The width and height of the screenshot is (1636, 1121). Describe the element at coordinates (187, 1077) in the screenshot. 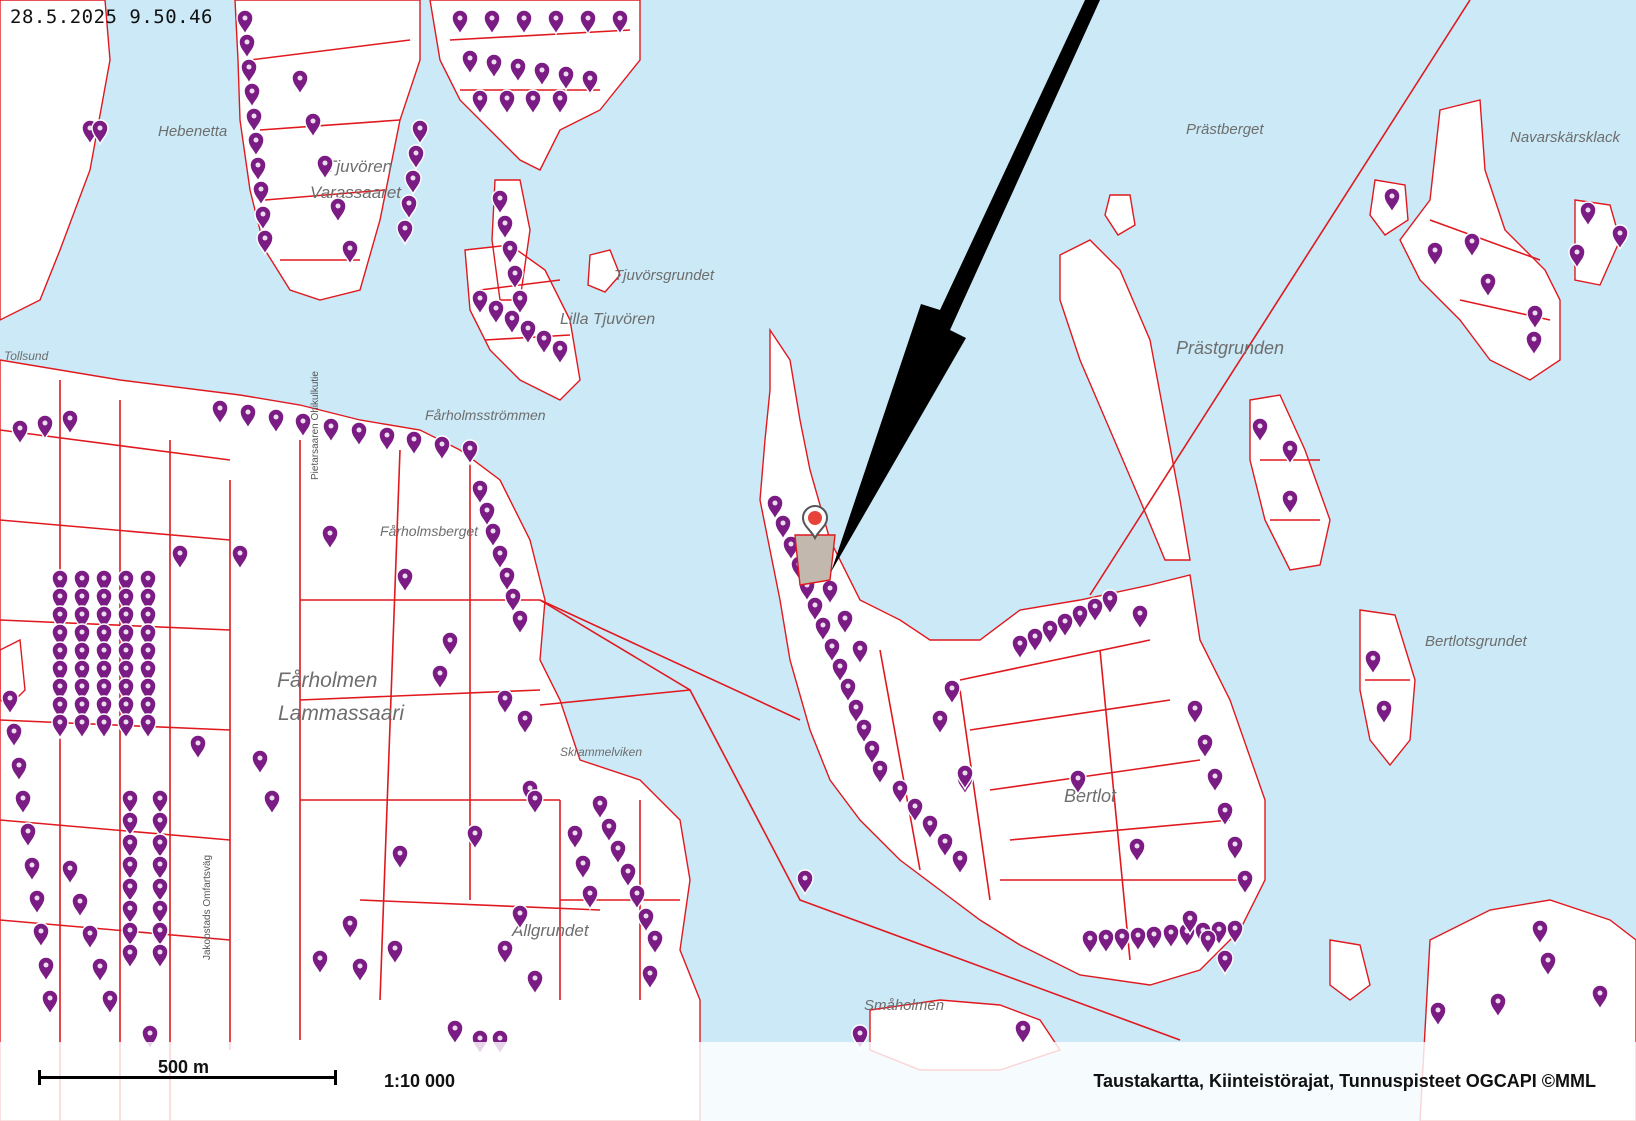

I see `scale-bar` at that location.